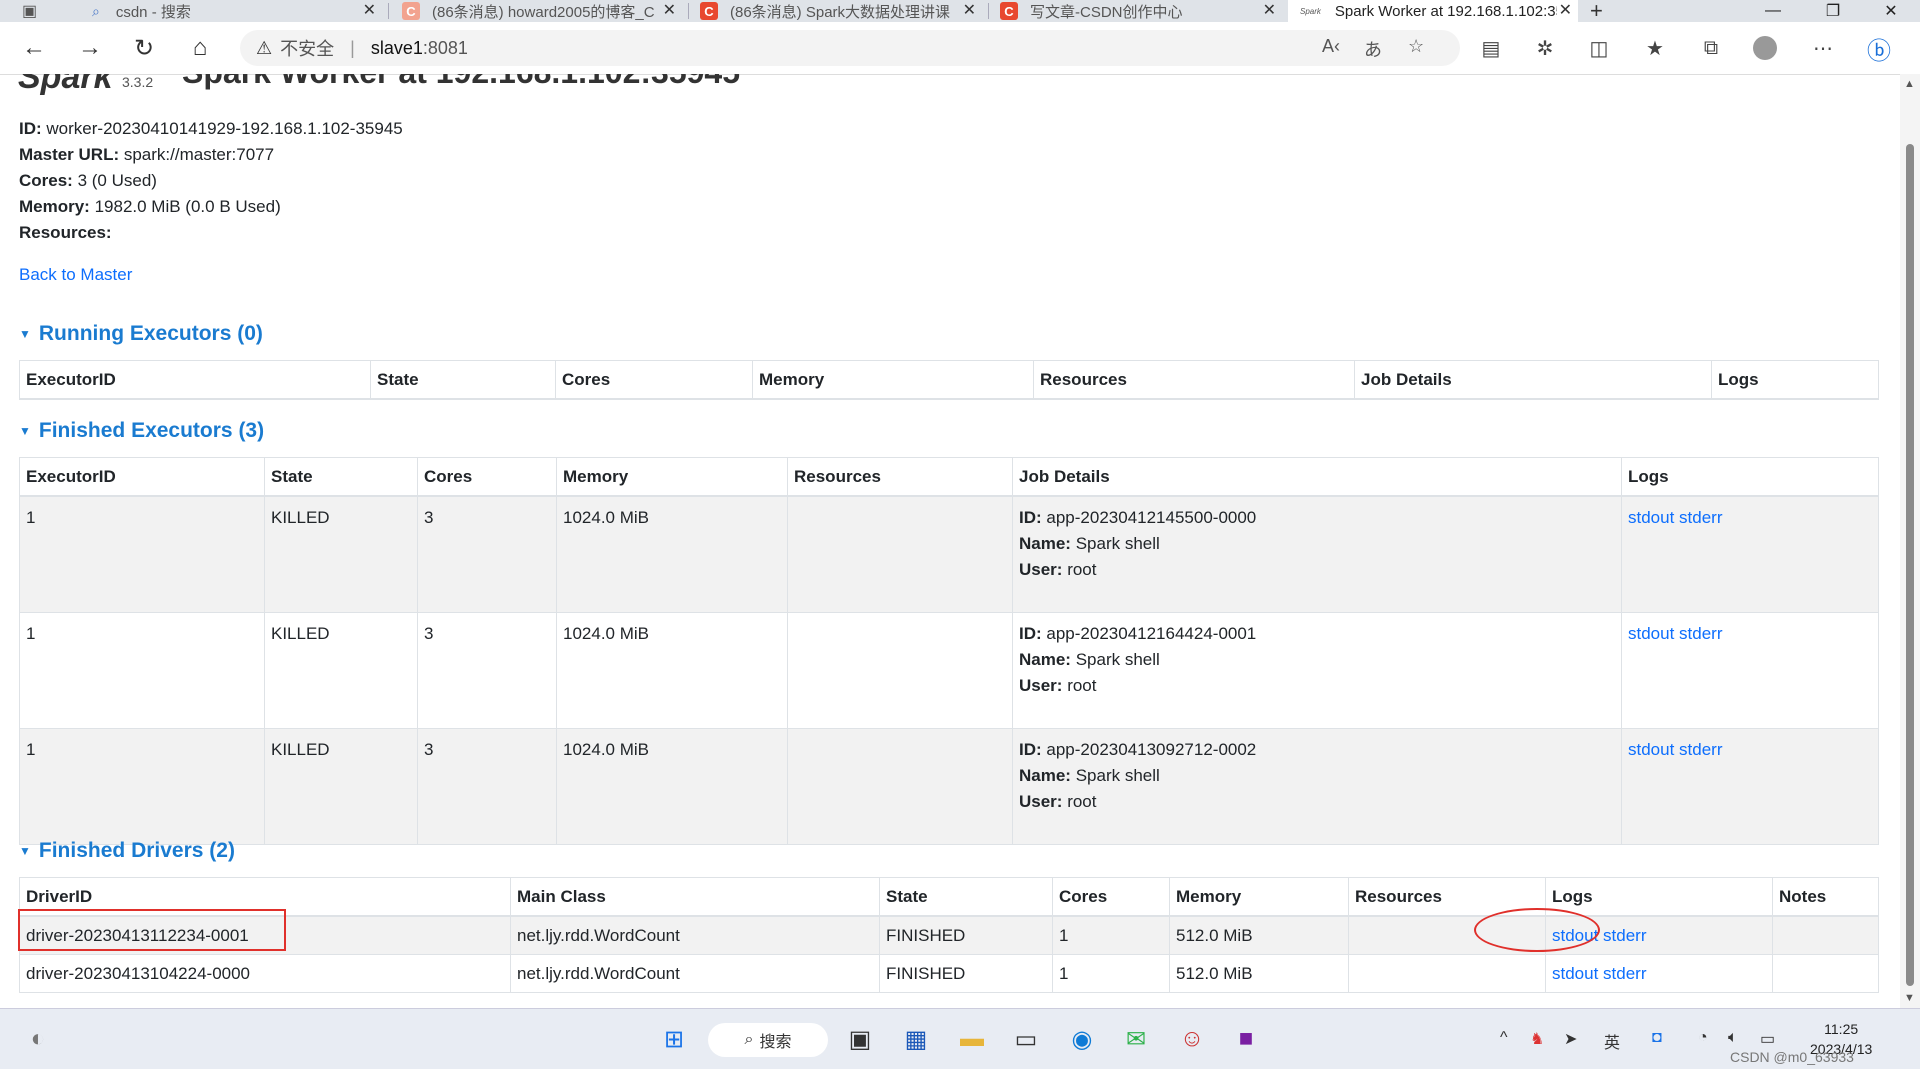 The image size is (1920, 1069). What do you see at coordinates (1773, 11) in the screenshot?
I see `minimize-button: —` at bounding box center [1773, 11].